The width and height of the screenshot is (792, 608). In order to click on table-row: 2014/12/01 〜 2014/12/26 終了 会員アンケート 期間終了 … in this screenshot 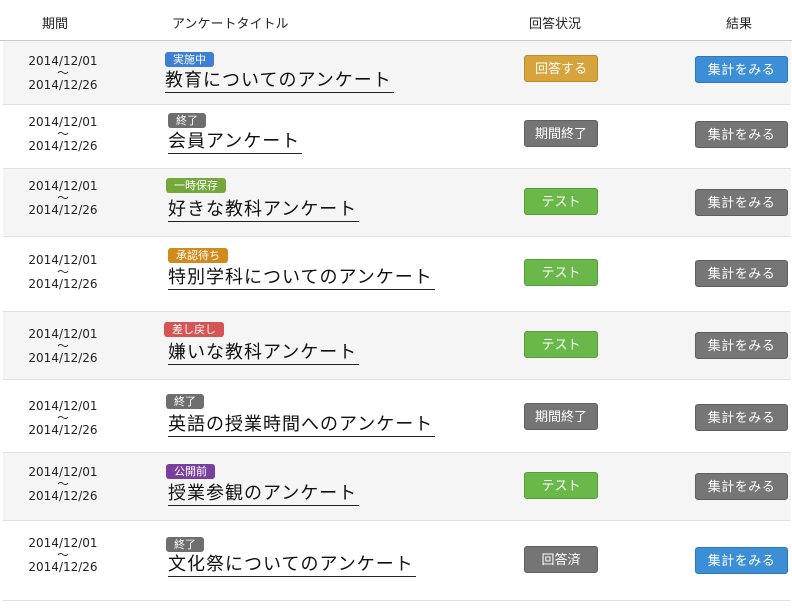, I will do `click(397, 137)`.